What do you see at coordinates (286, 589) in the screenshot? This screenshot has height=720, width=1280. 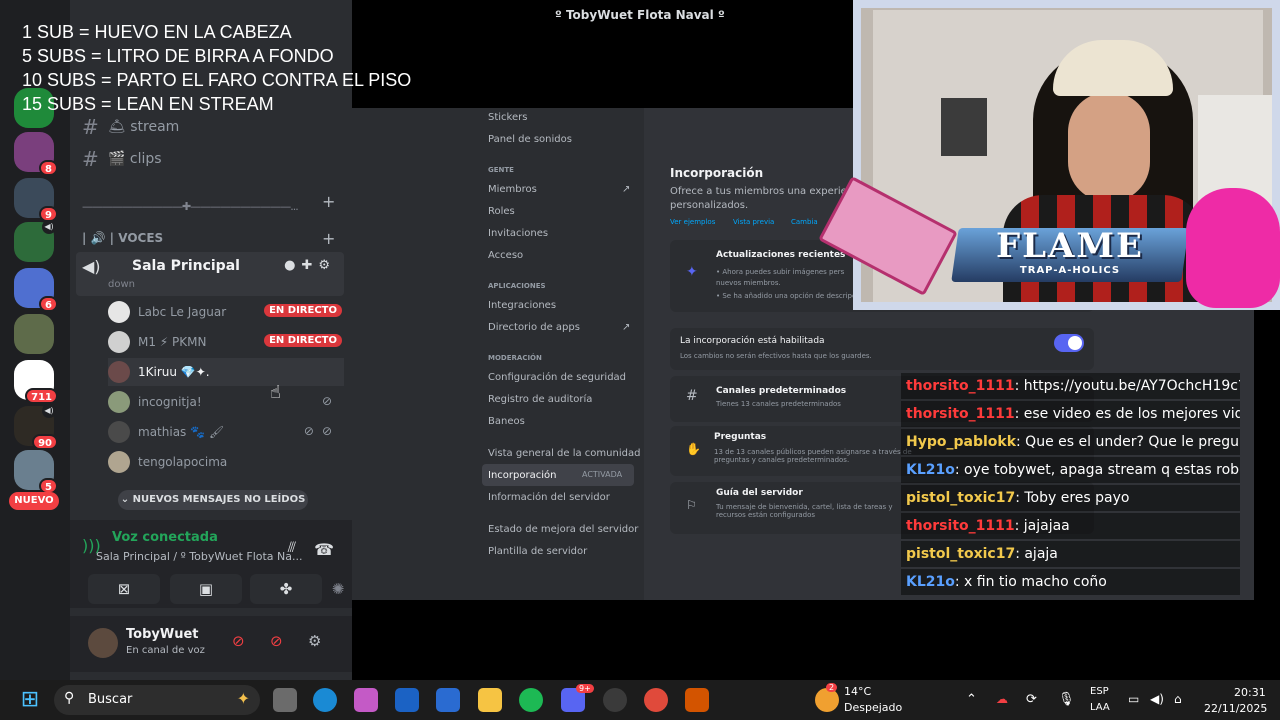 I see `activities-button: ✤` at bounding box center [286, 589].